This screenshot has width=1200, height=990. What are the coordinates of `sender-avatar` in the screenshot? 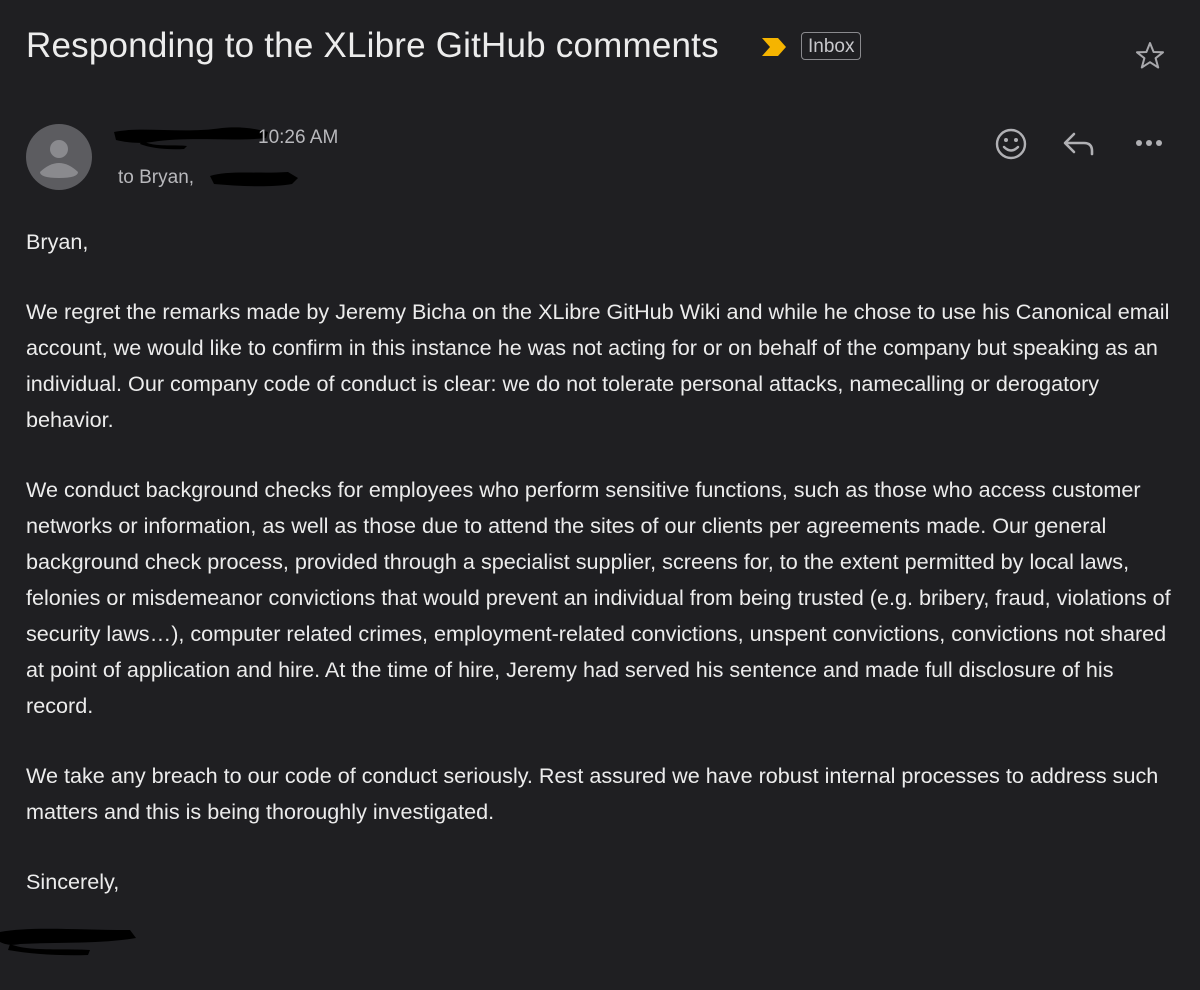 It's located at (59, 157).